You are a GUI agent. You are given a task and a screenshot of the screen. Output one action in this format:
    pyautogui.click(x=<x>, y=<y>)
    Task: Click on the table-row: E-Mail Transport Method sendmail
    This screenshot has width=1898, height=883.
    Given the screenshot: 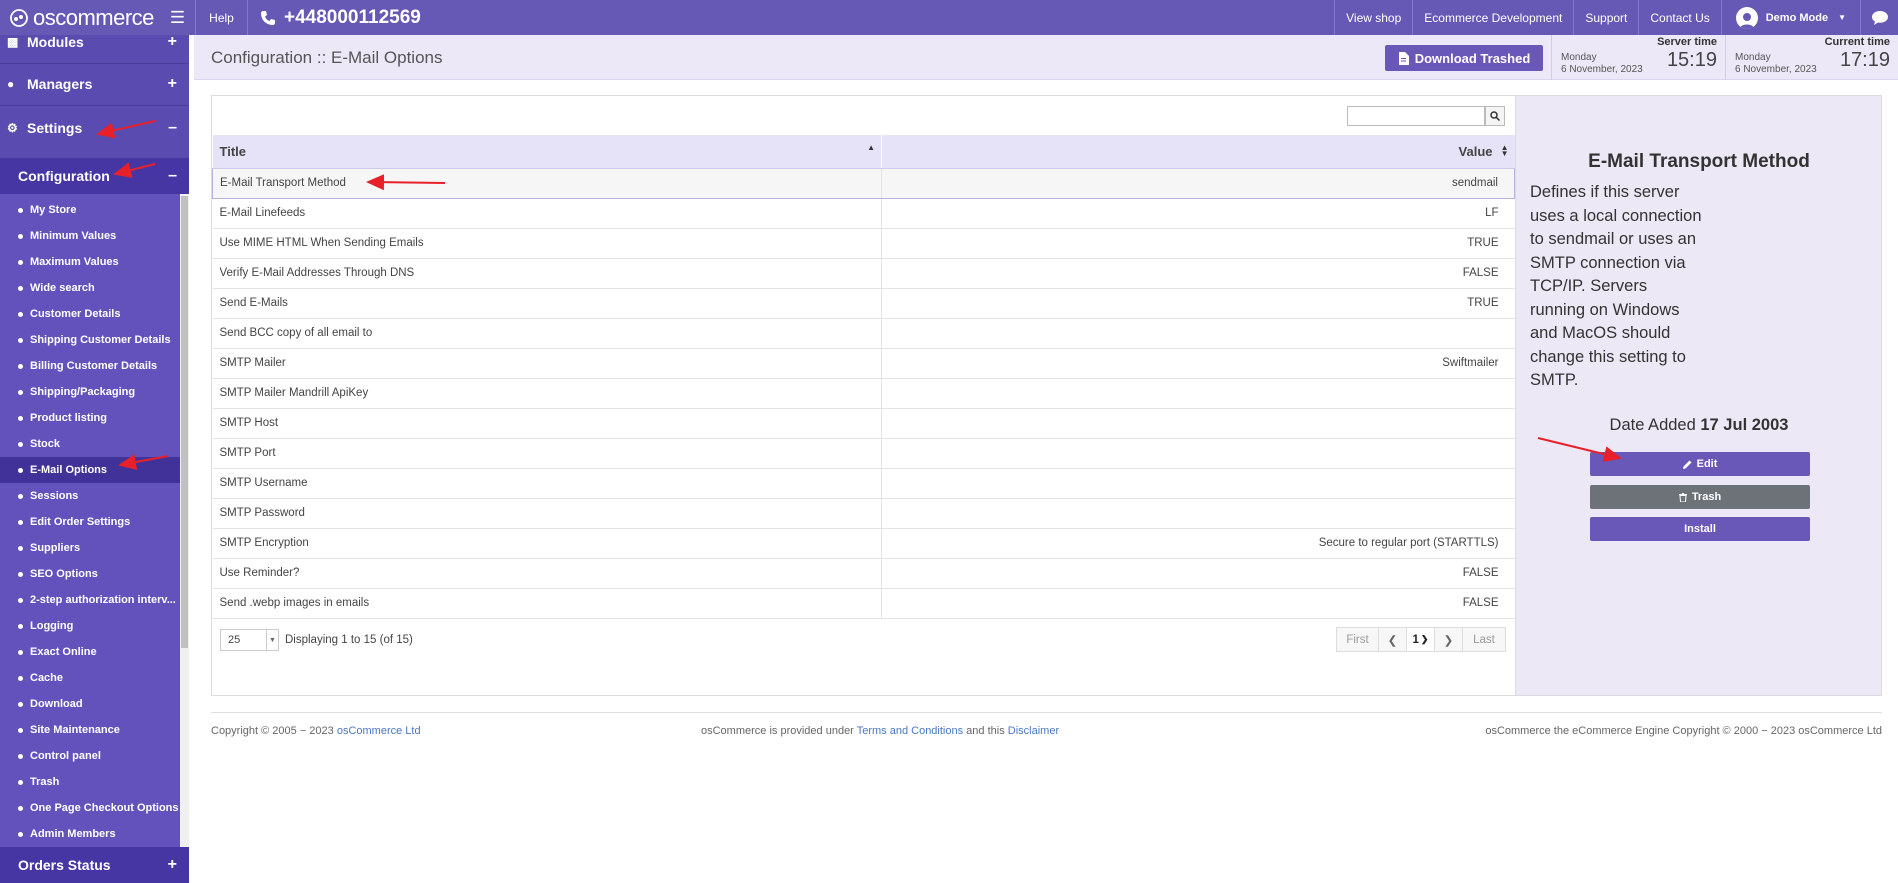 What is the action you would take?
    pyautogui.click(x=863, y=183)
    